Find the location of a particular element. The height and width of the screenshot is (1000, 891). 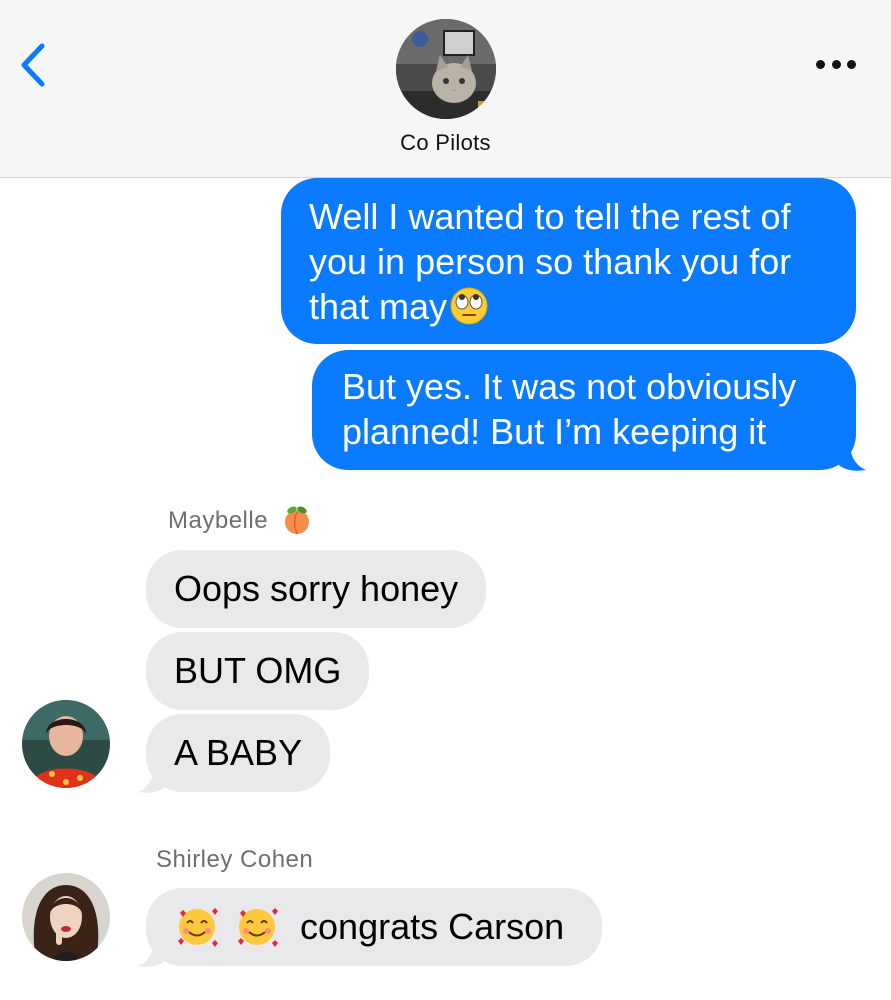

sender-name: Maybelle is located at coordinates (240, 521).